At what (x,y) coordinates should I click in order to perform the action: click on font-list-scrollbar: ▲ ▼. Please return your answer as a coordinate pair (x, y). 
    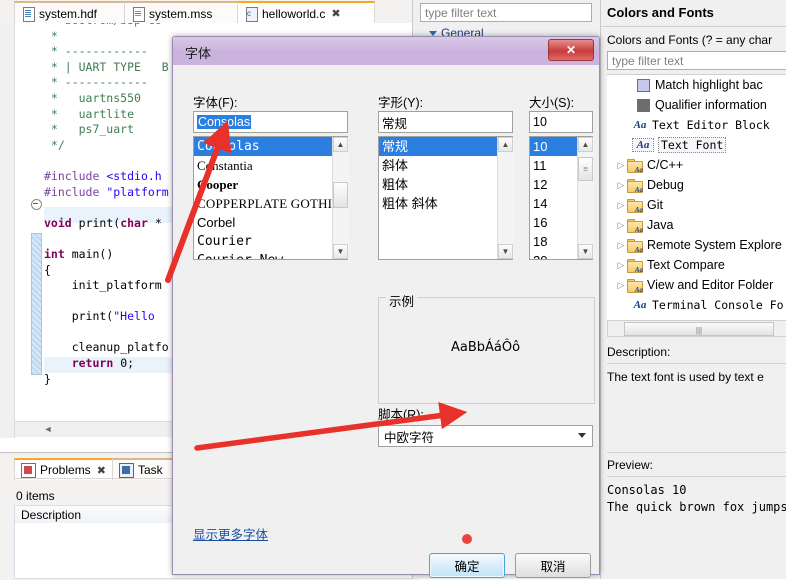
    Looking at the image, I should click on (340, 198).